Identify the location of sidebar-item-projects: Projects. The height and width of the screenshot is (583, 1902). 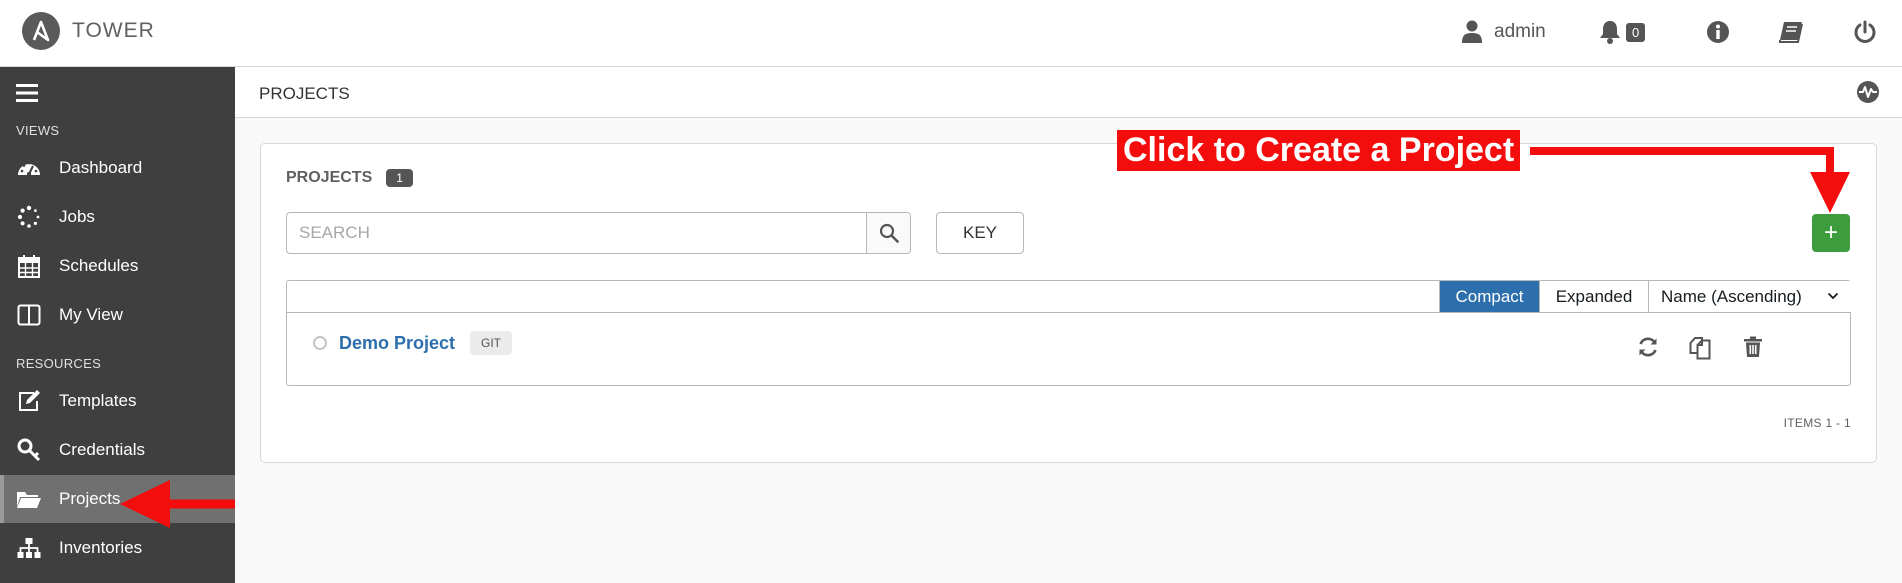
(117, 499).